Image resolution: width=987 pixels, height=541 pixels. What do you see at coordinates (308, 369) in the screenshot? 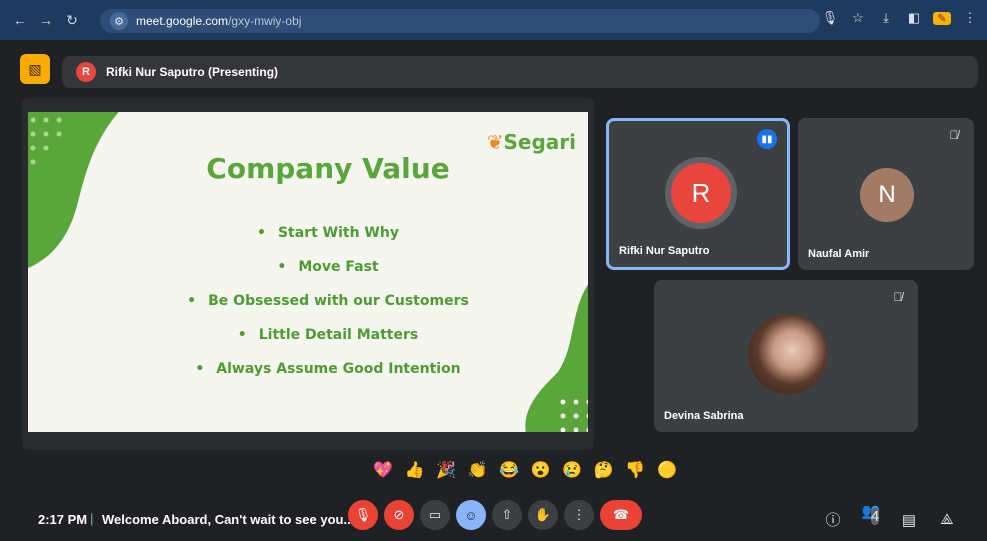
I see `list-item: Always Assume Good Intention` at bounding box center [308, 369].